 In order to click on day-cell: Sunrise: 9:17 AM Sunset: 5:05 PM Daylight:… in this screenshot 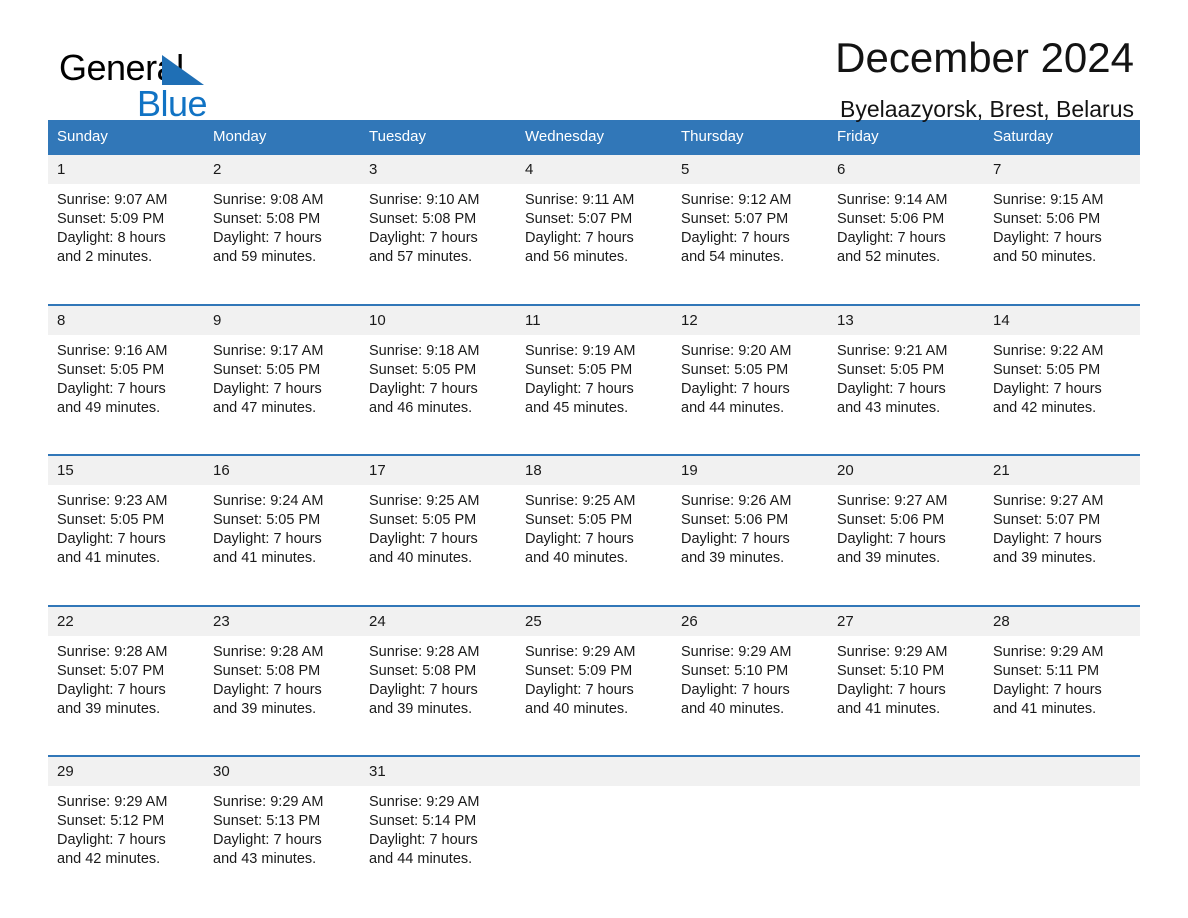, I will do `click(282, 384)`.